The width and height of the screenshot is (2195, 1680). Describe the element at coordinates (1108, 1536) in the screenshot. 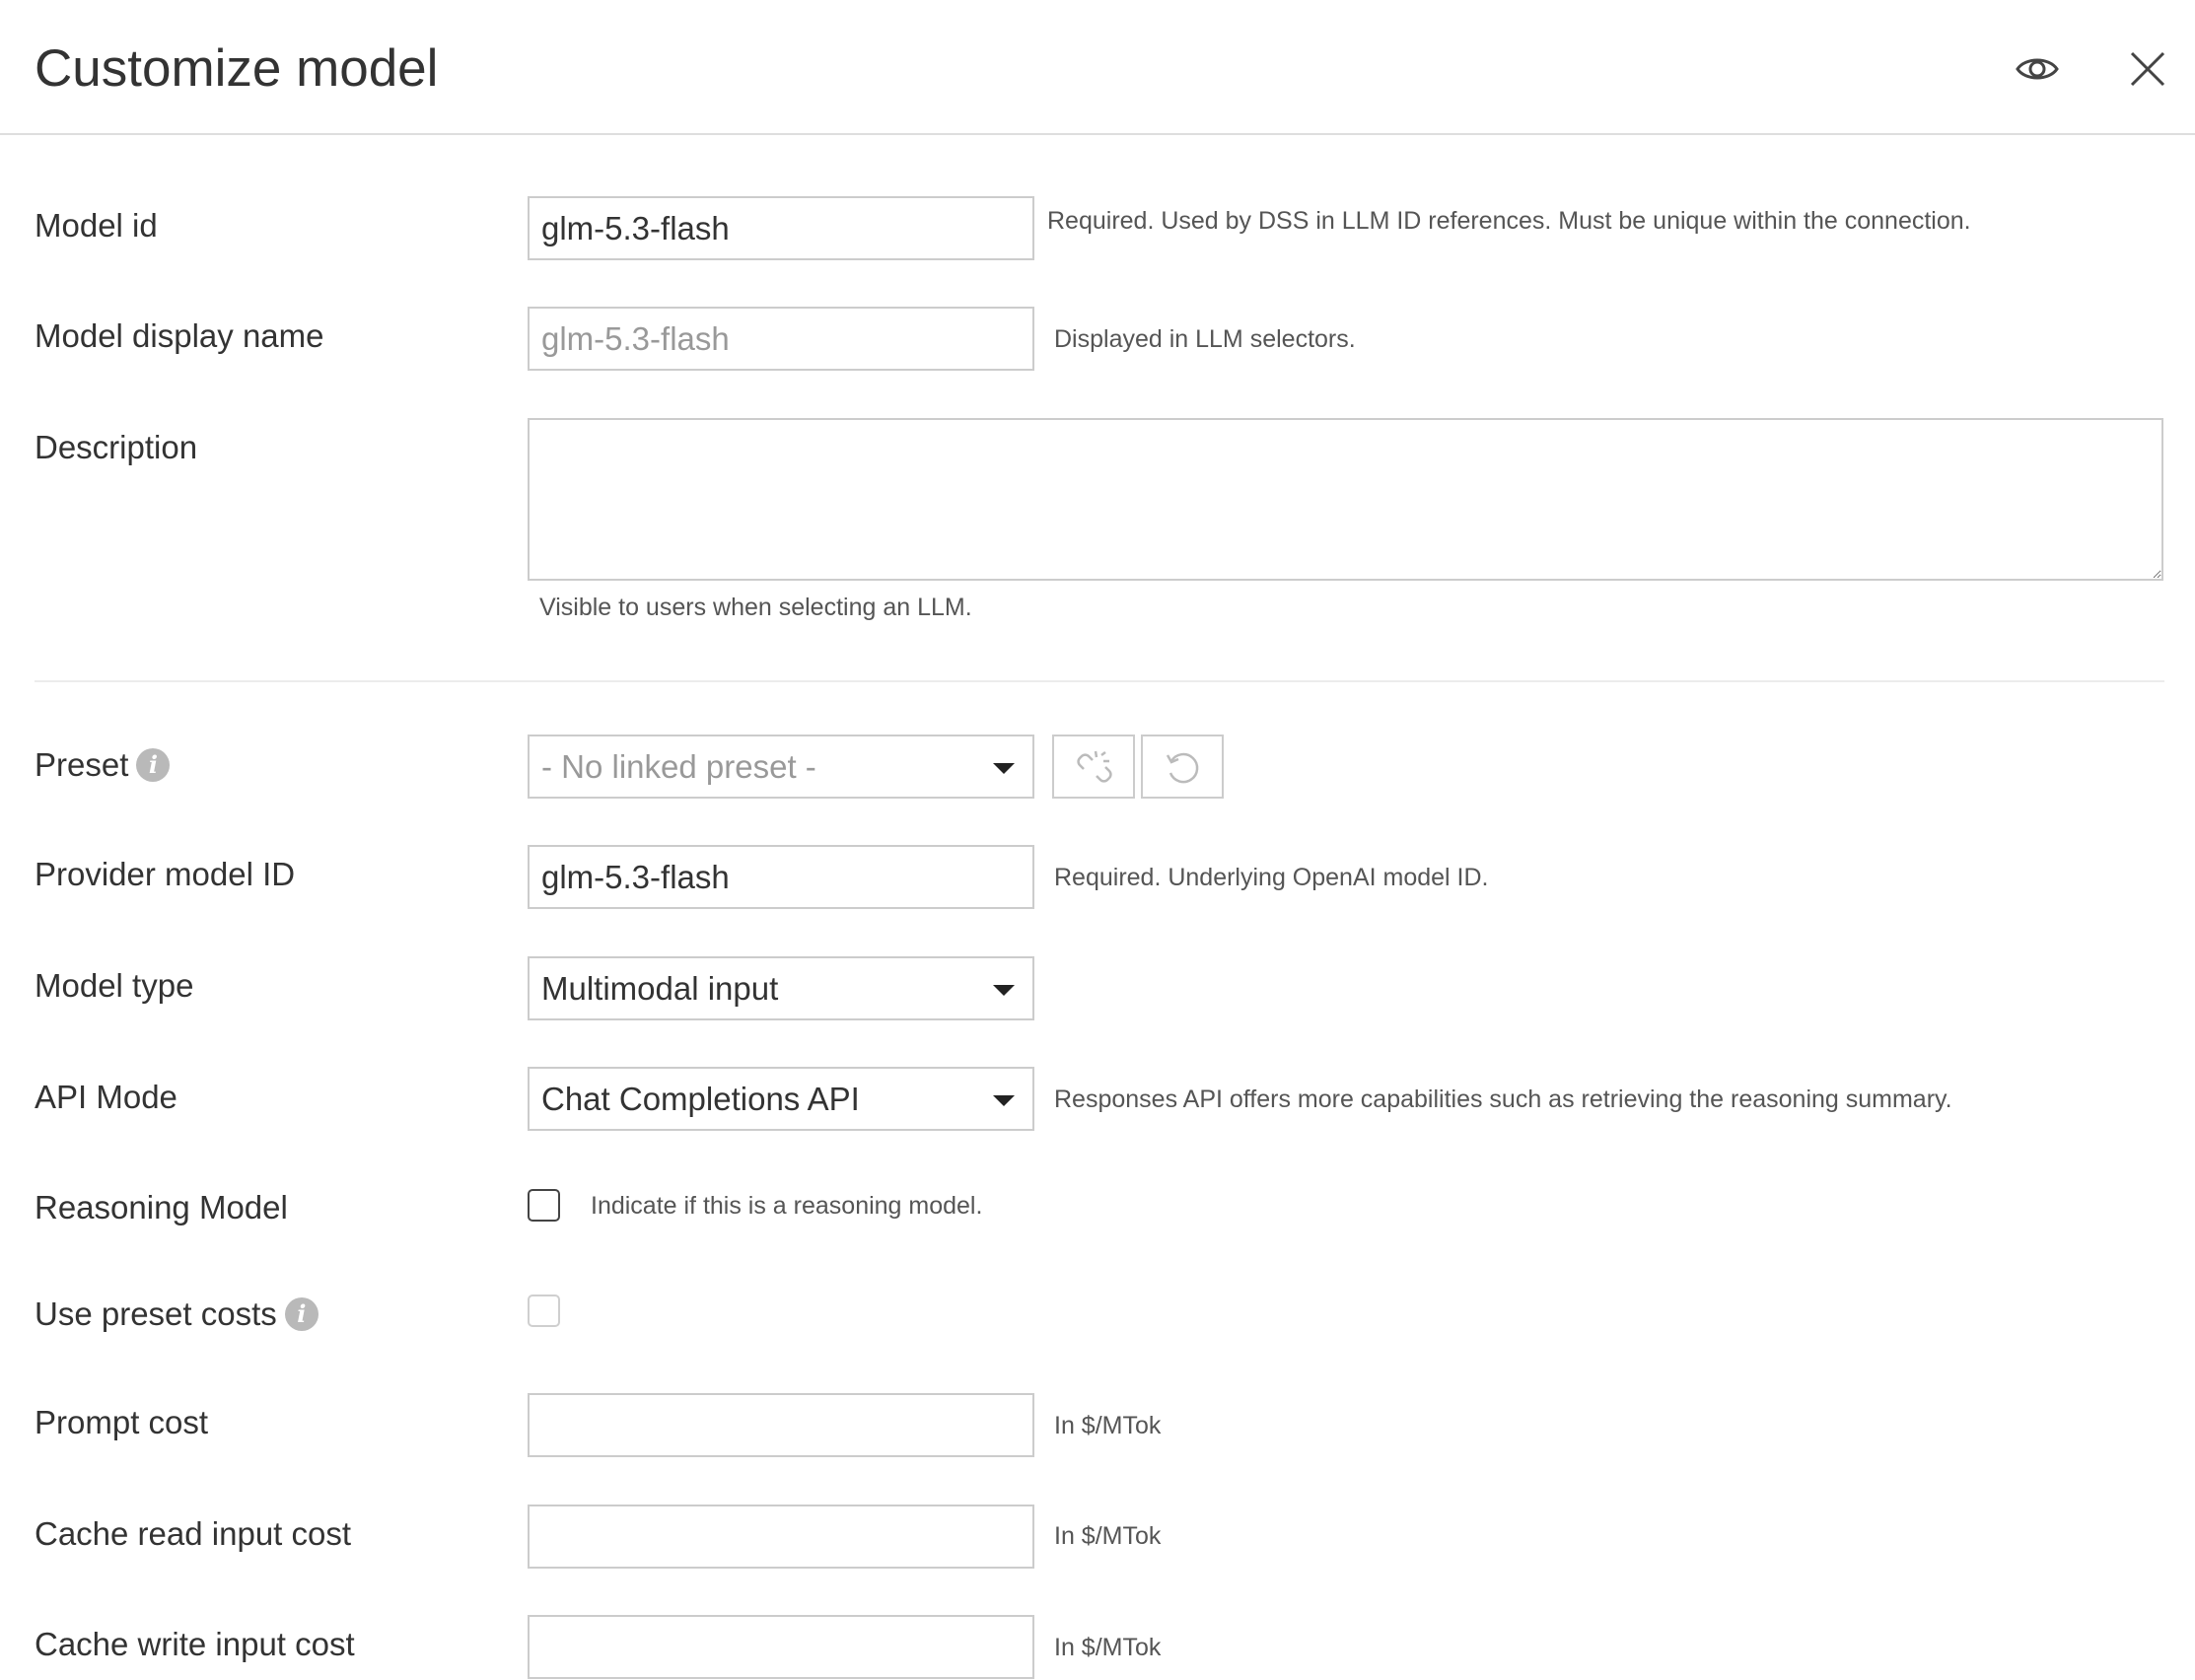

I see `cache-read-cost-hint: In $/MTok` at that location.